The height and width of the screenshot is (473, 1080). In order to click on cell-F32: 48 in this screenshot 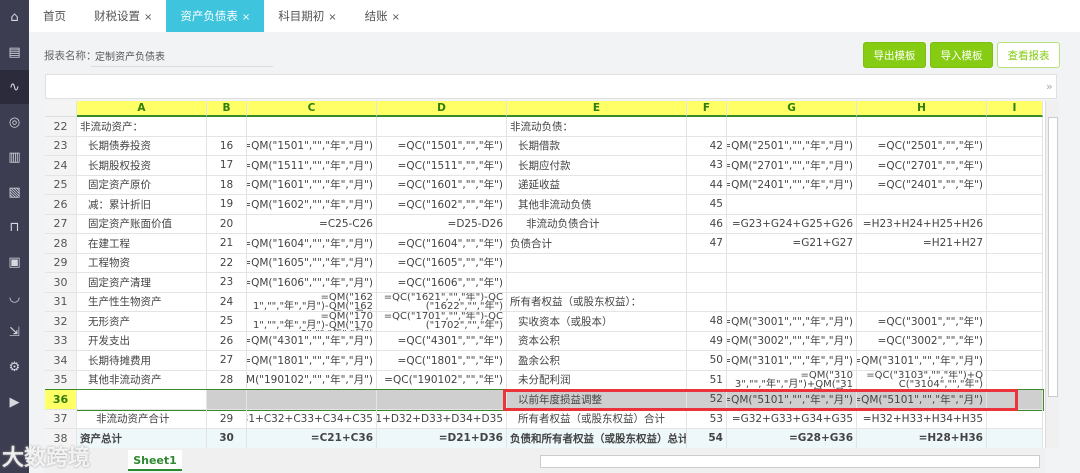, I will do `click(707, 322)`.